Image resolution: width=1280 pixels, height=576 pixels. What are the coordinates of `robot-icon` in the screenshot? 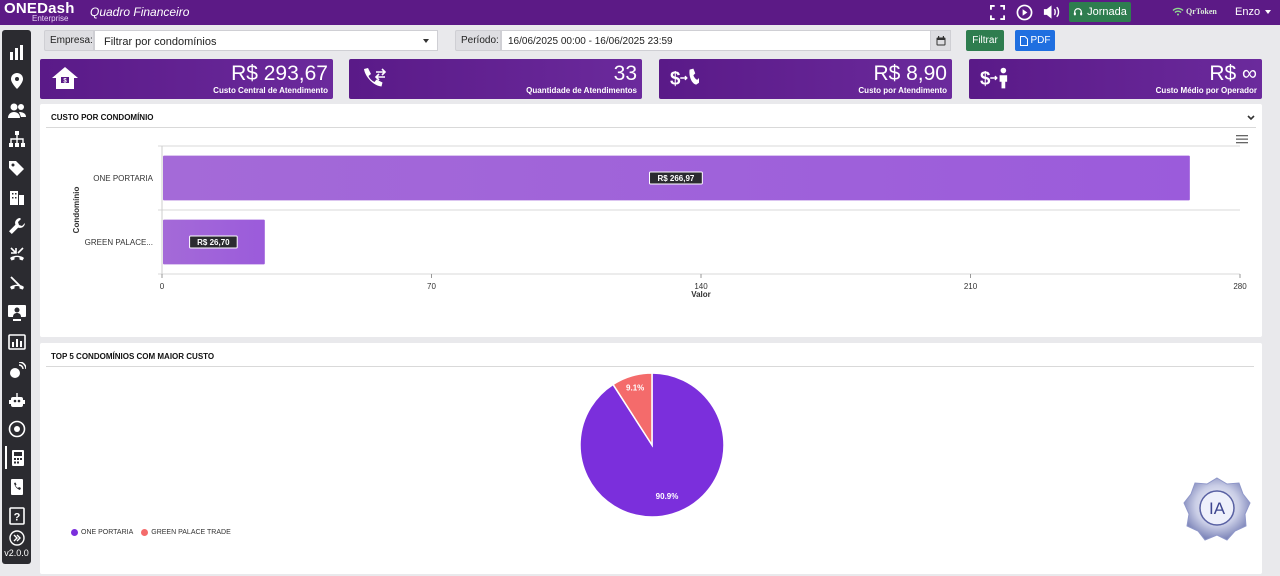 It's located at (16, 399).